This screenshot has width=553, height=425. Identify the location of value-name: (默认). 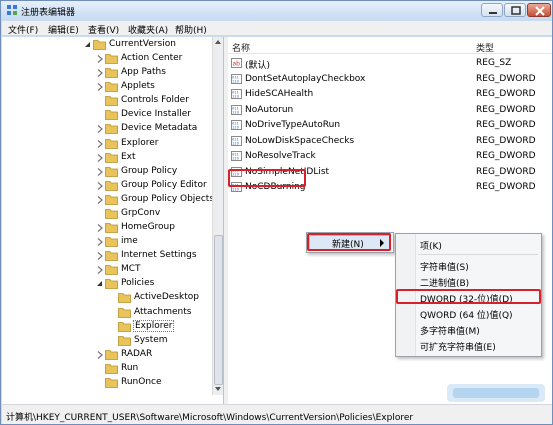
(258, 66).